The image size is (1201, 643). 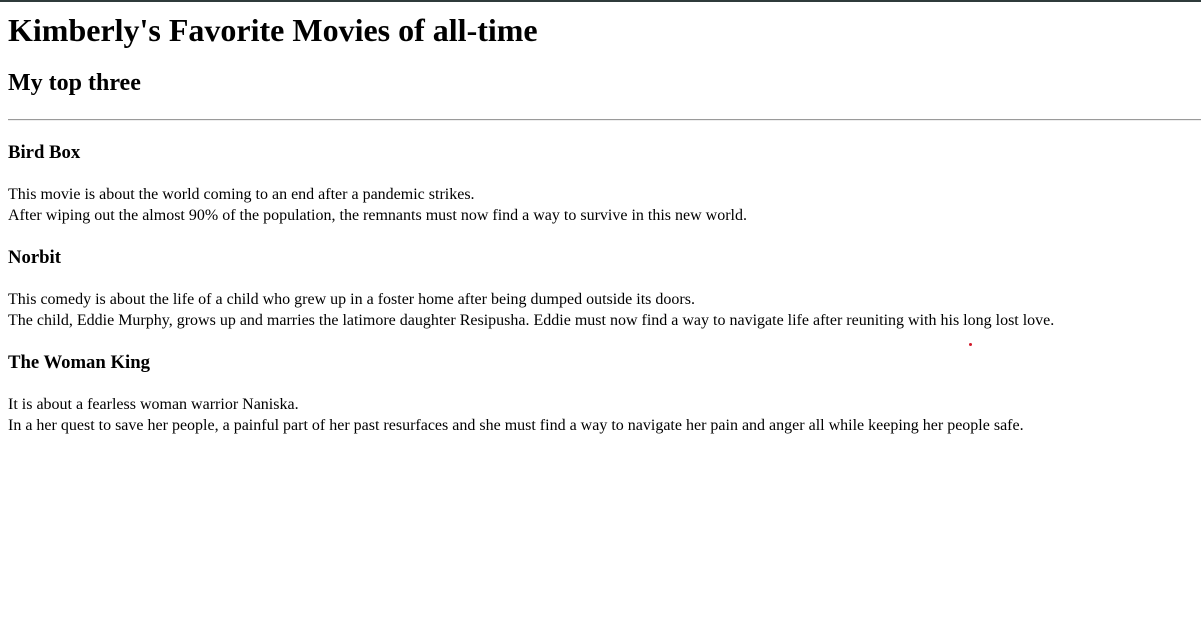 I want to click on movie-title: The Woman King, so click(x=79, y=362).